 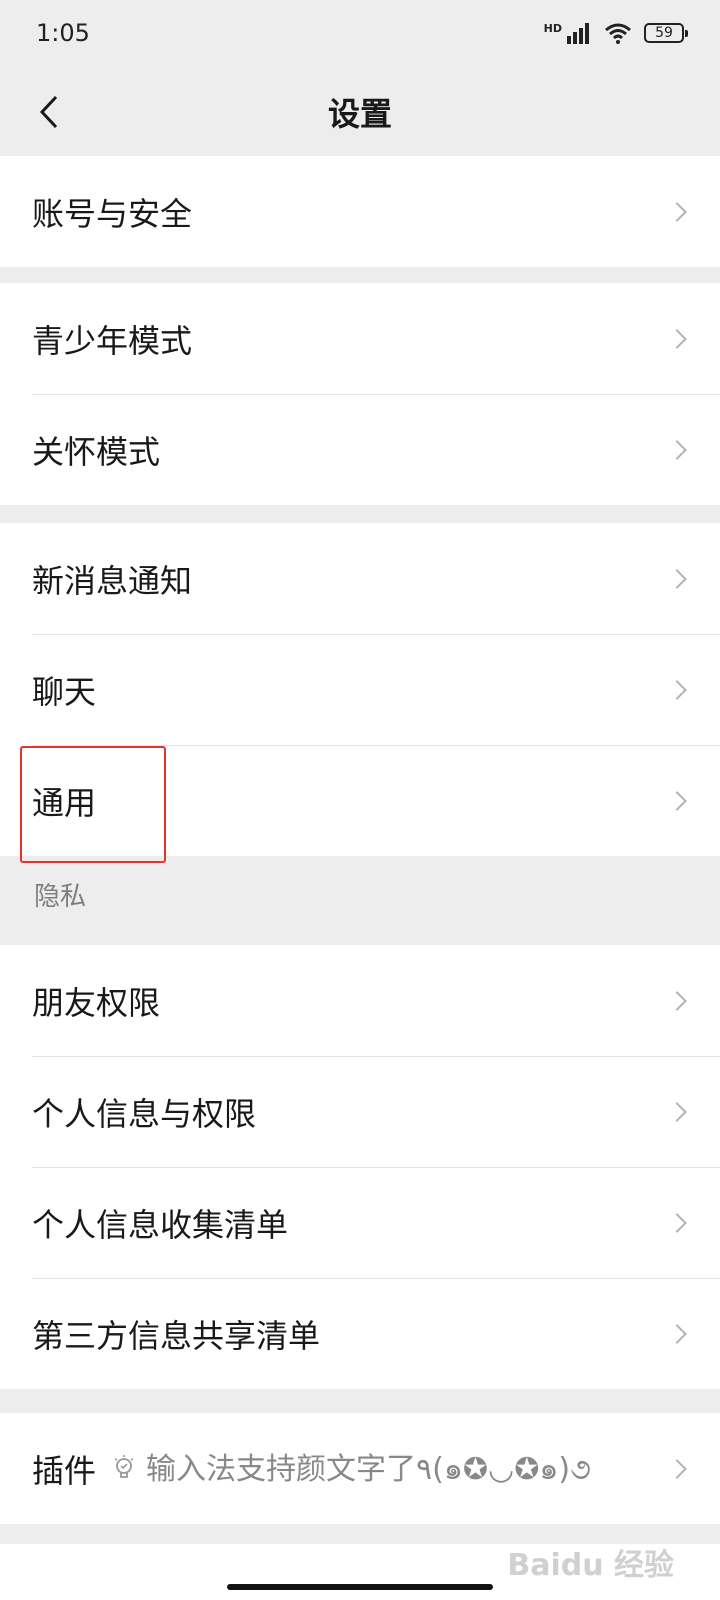 What do you see at coordinates (360, 1000) in the screenshot?
I see `settings-item-friend-permissions: 朋友权限` at bounding box center [360, 1000].